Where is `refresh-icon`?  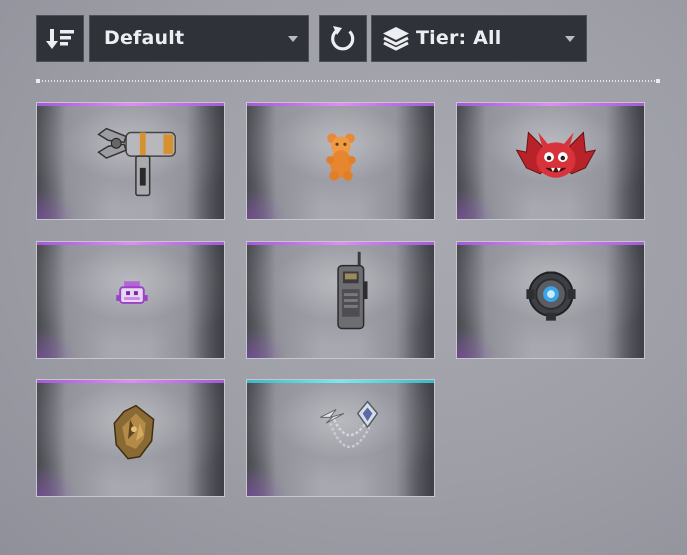 refresh-icon is located at coordinates (343, 38).